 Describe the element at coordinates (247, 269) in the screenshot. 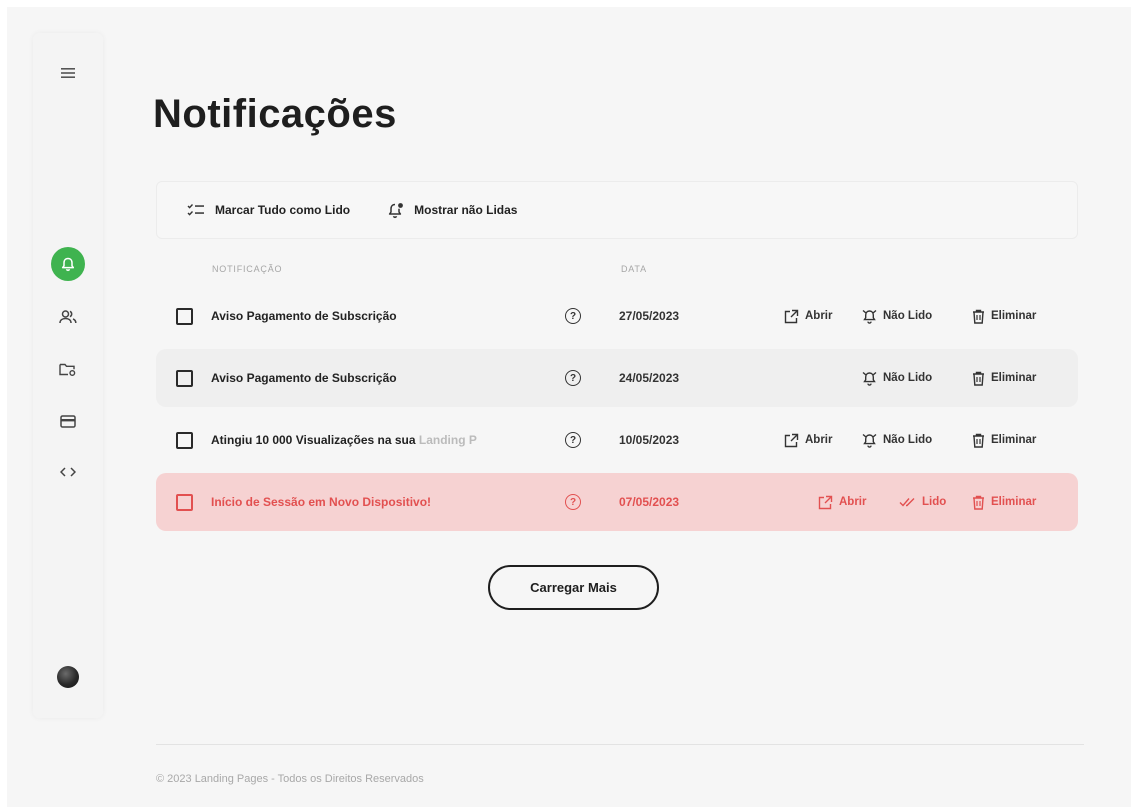

I see `column-header-notification: NOTIFICAÇÃO` at that location.